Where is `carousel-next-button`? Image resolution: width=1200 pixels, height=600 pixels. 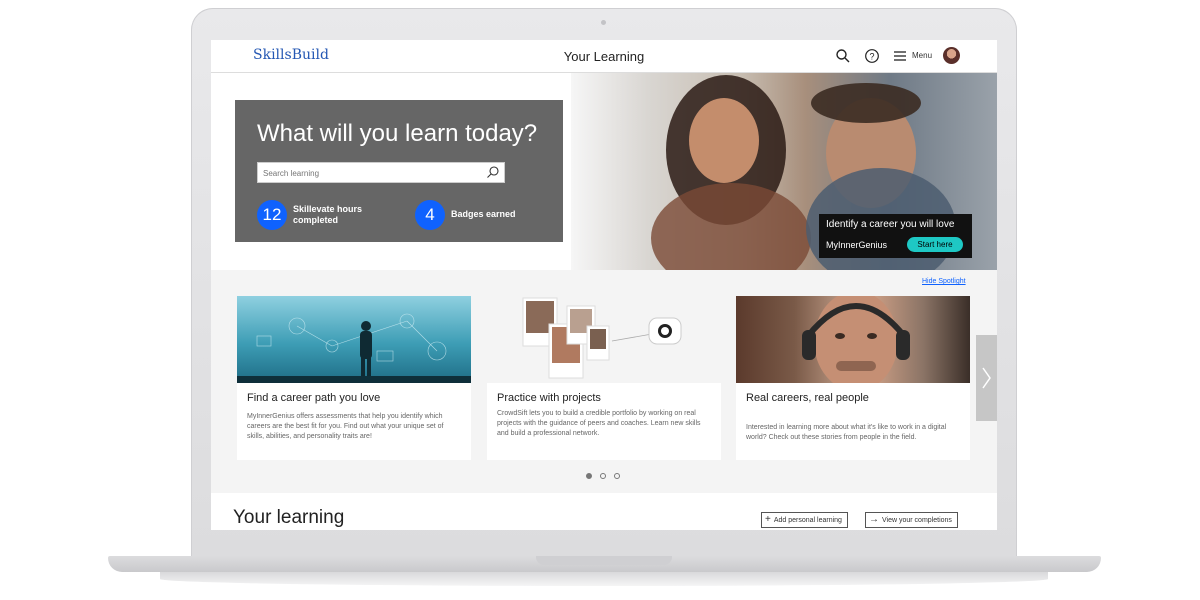 carousel-next-button is located at coordinates (986, 378).